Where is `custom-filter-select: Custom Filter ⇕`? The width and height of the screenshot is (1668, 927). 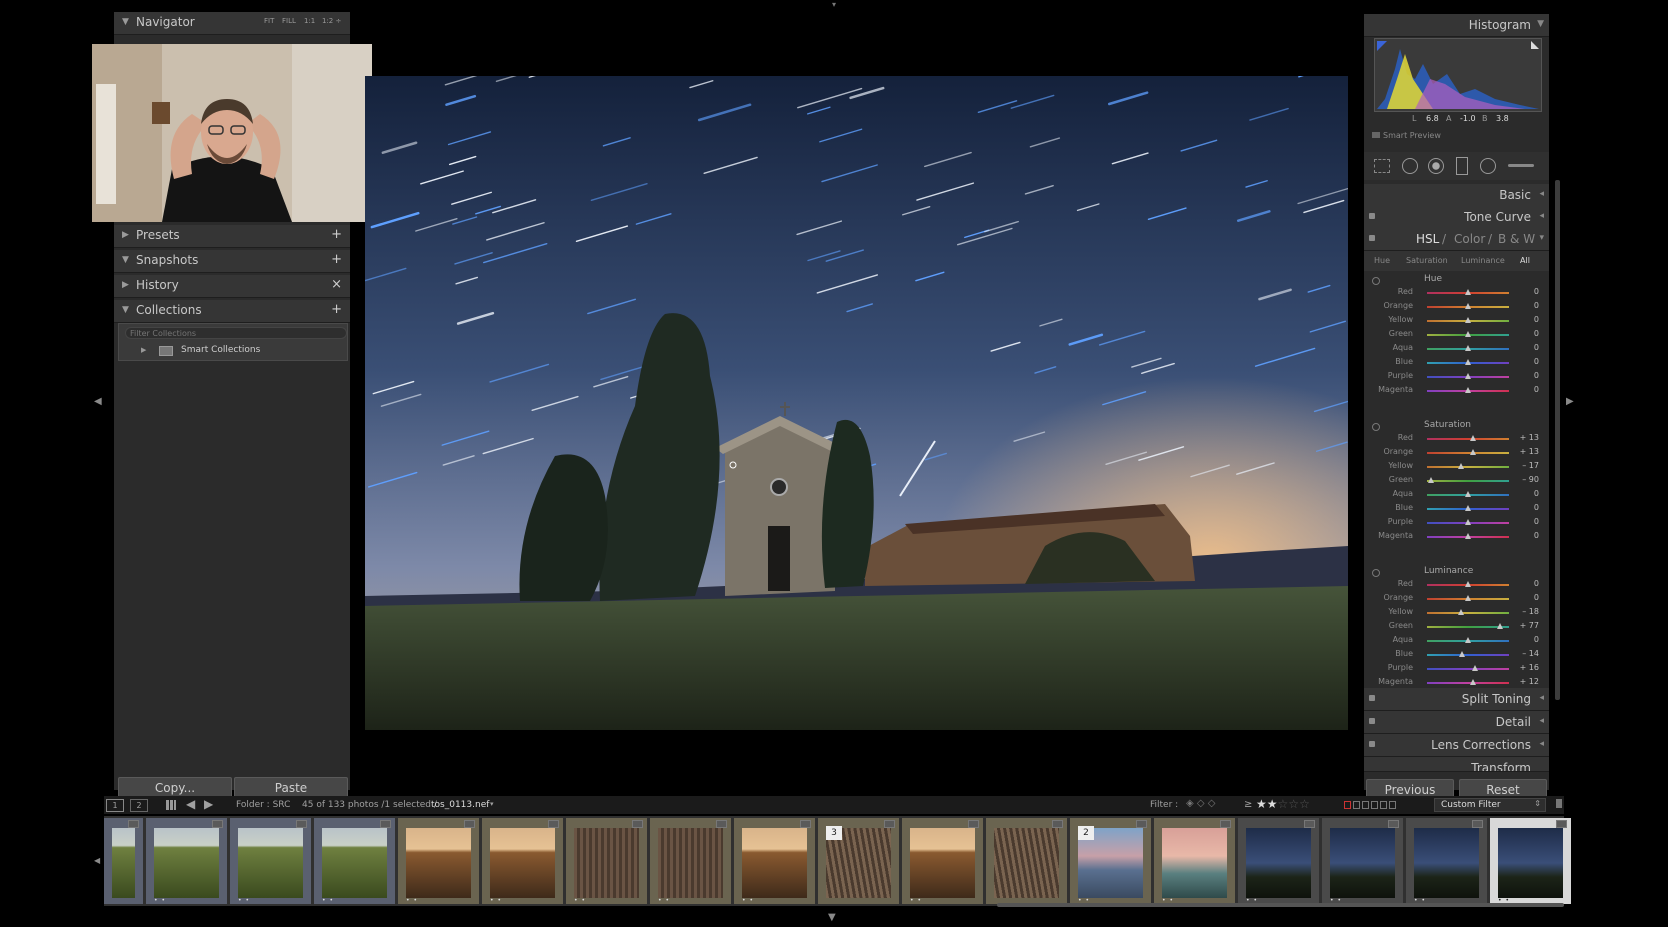
custom-filter-select: Custom Filter ⇕ is located at coordinates (1490, 805).